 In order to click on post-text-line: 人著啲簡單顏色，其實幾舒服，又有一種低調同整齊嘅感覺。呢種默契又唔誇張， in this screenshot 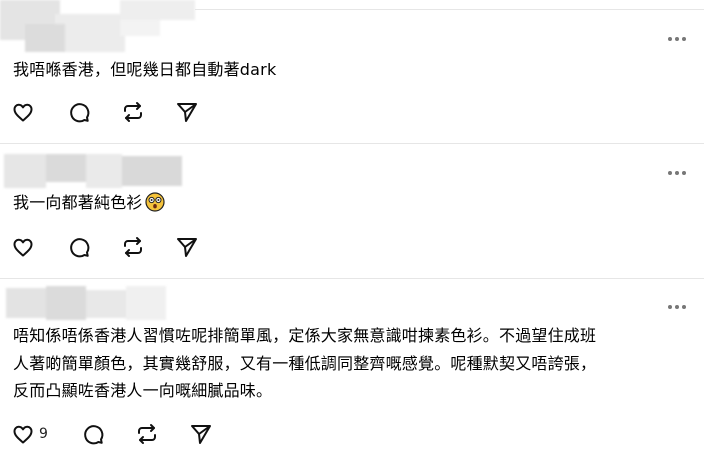, I will do `click(305, 363)`.